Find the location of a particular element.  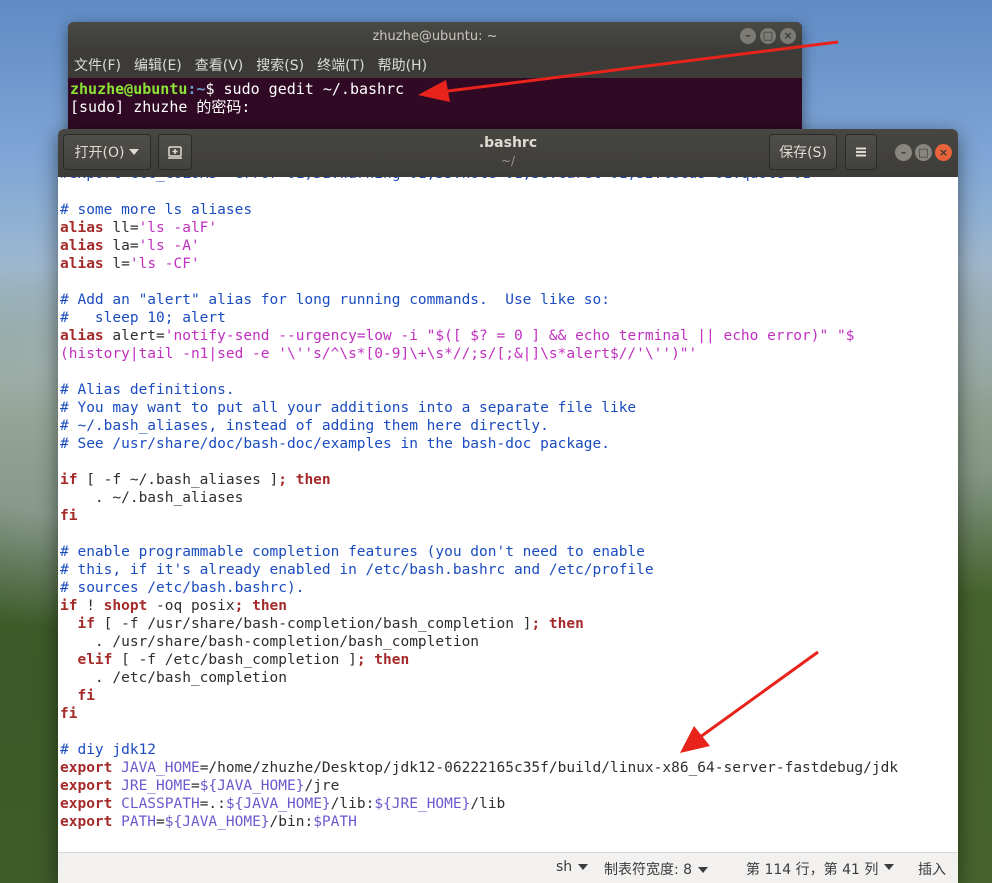

code-token: shopt is located at coordinates (125, 606).